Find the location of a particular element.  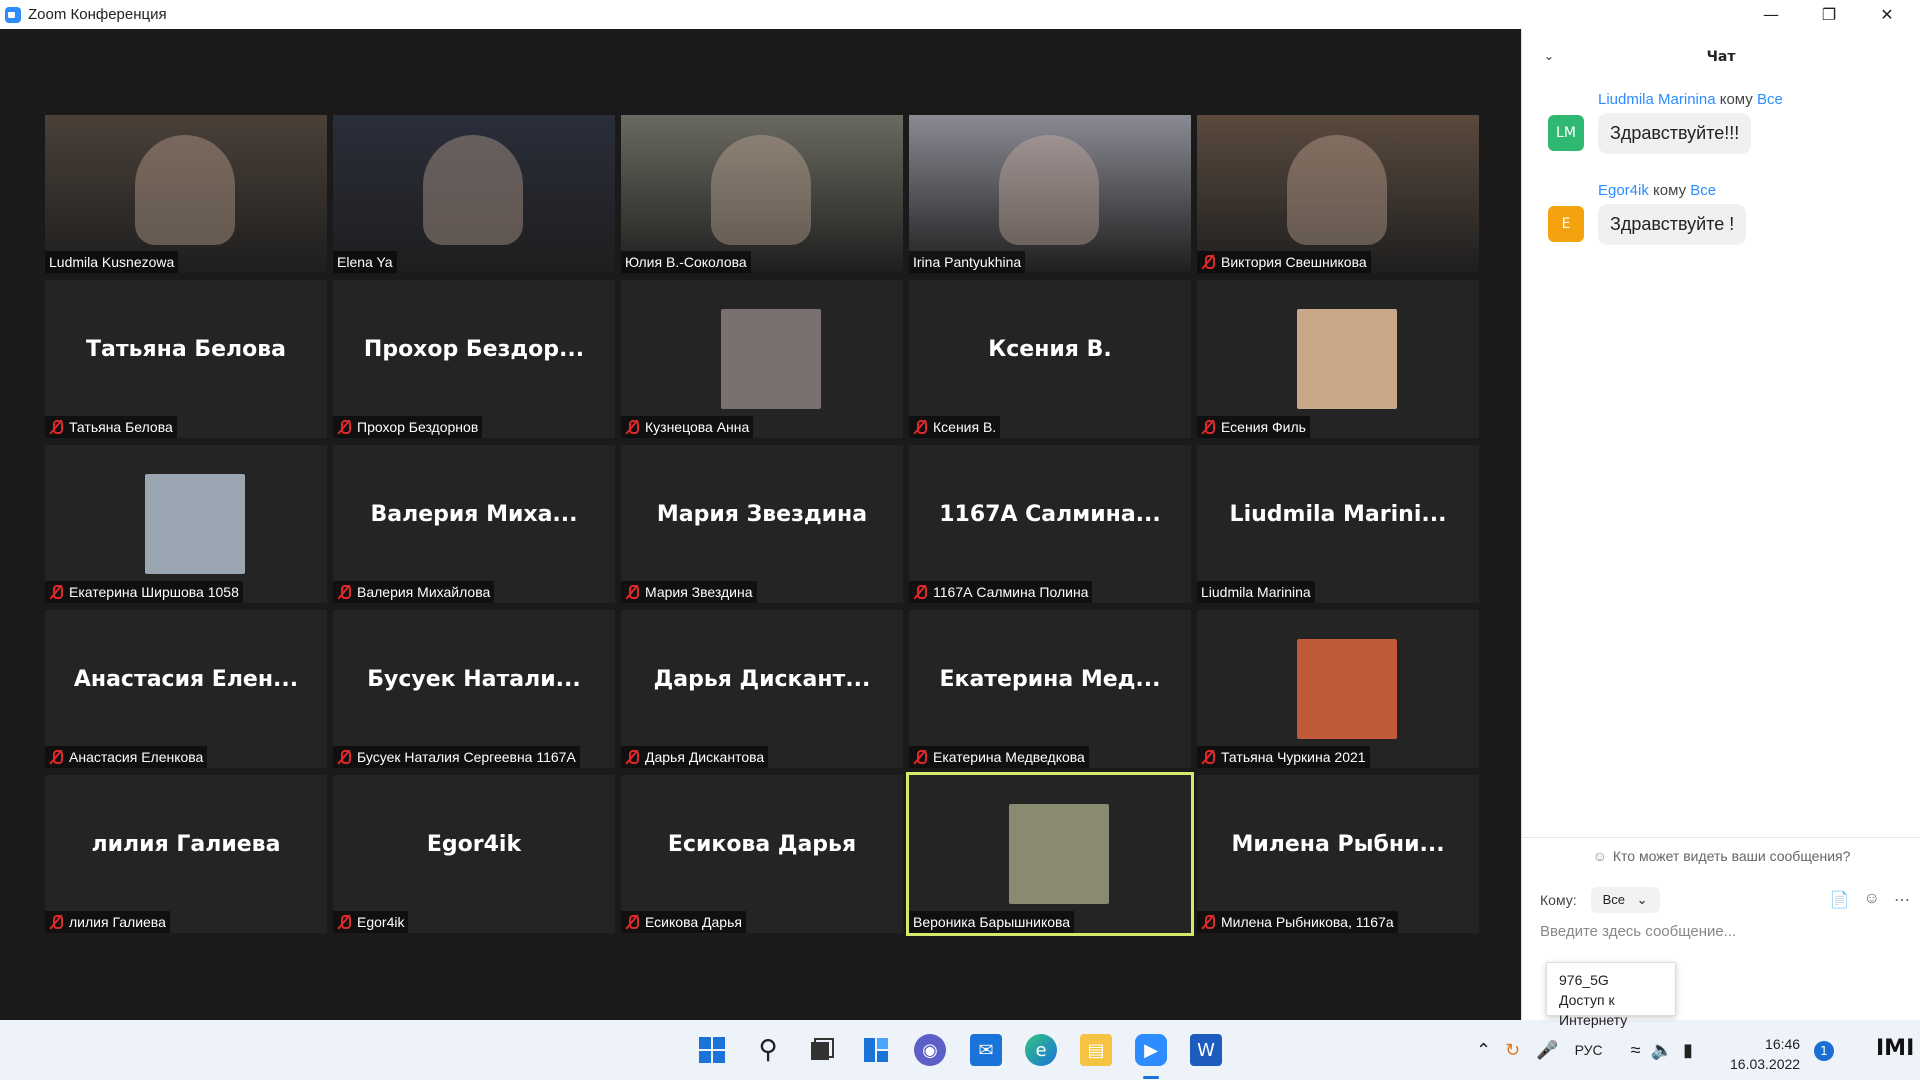

chat-title: Чат is located at coordinates (1721, 57).